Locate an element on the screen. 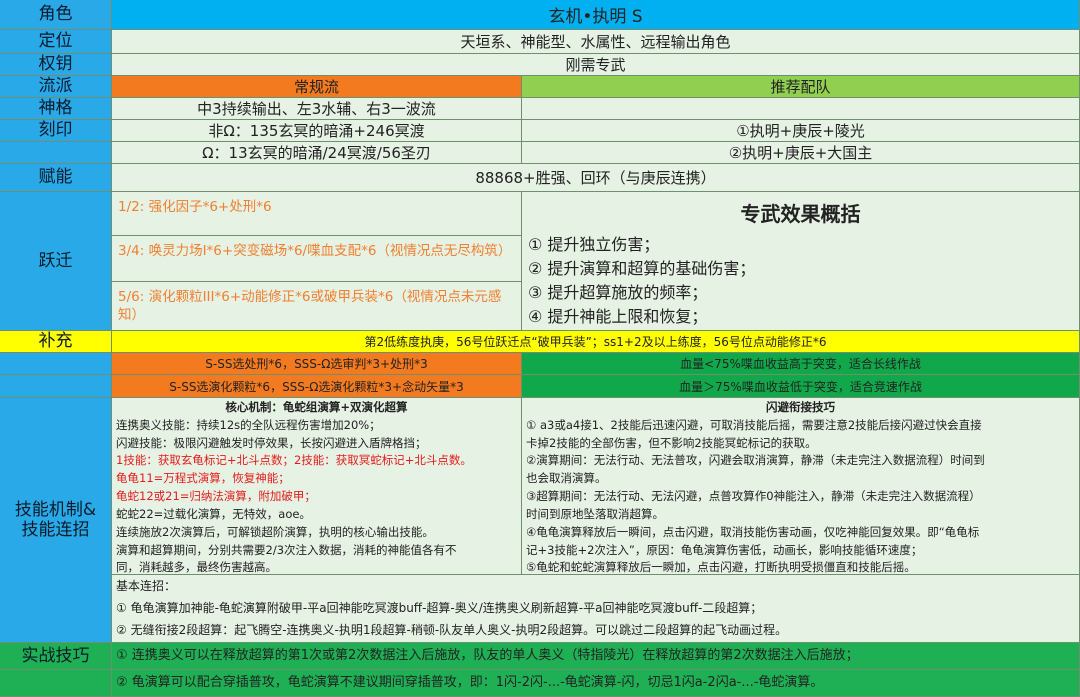 The height and width of the screenshot is (697, 1080). imprint-row1-cell: 非Ω：135玄冥的暗涌+246冥渡 is located at coordinates (317, 131).